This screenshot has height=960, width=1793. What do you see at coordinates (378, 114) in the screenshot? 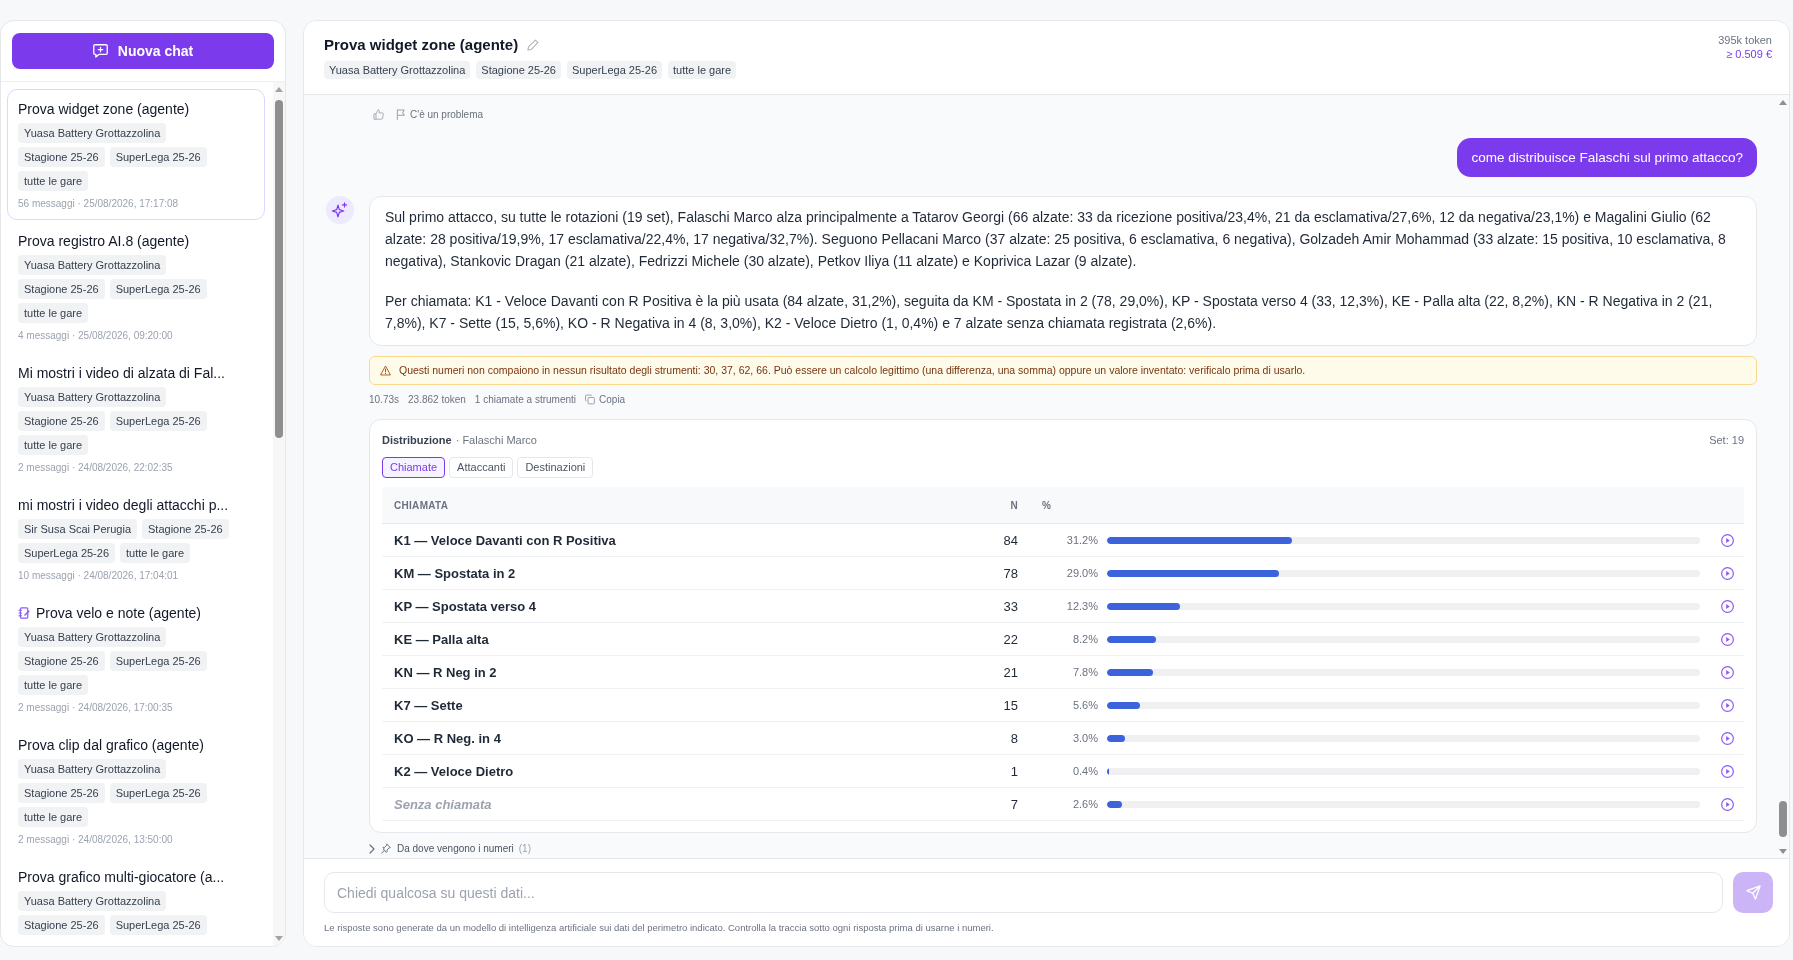
I see `thumbs-up-icon` at bounding box center [378, 114].